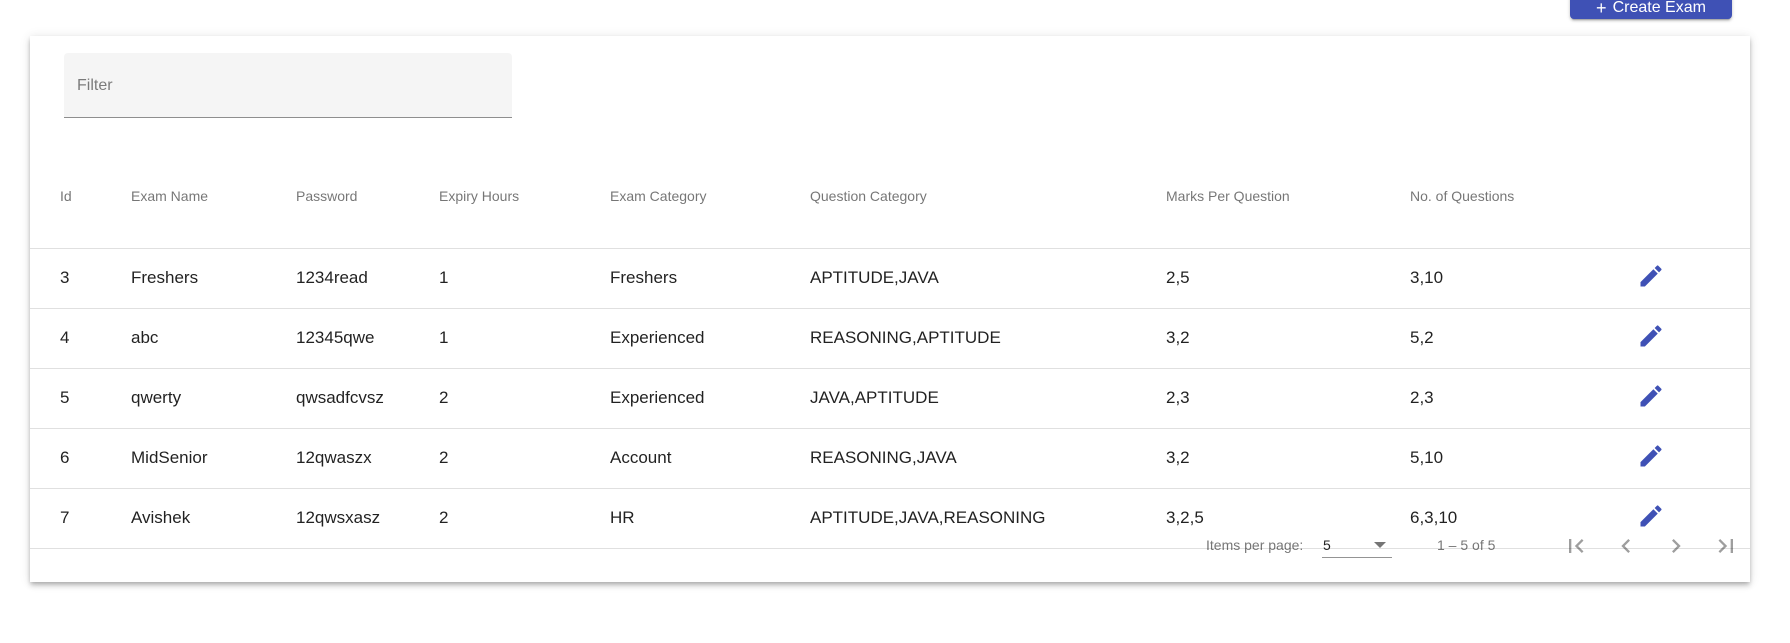 The image size is (1790, 643). Describe the element at coordinates (644, 277) in the screenshot. I see `cell-exam-category: Freshers` at that location.